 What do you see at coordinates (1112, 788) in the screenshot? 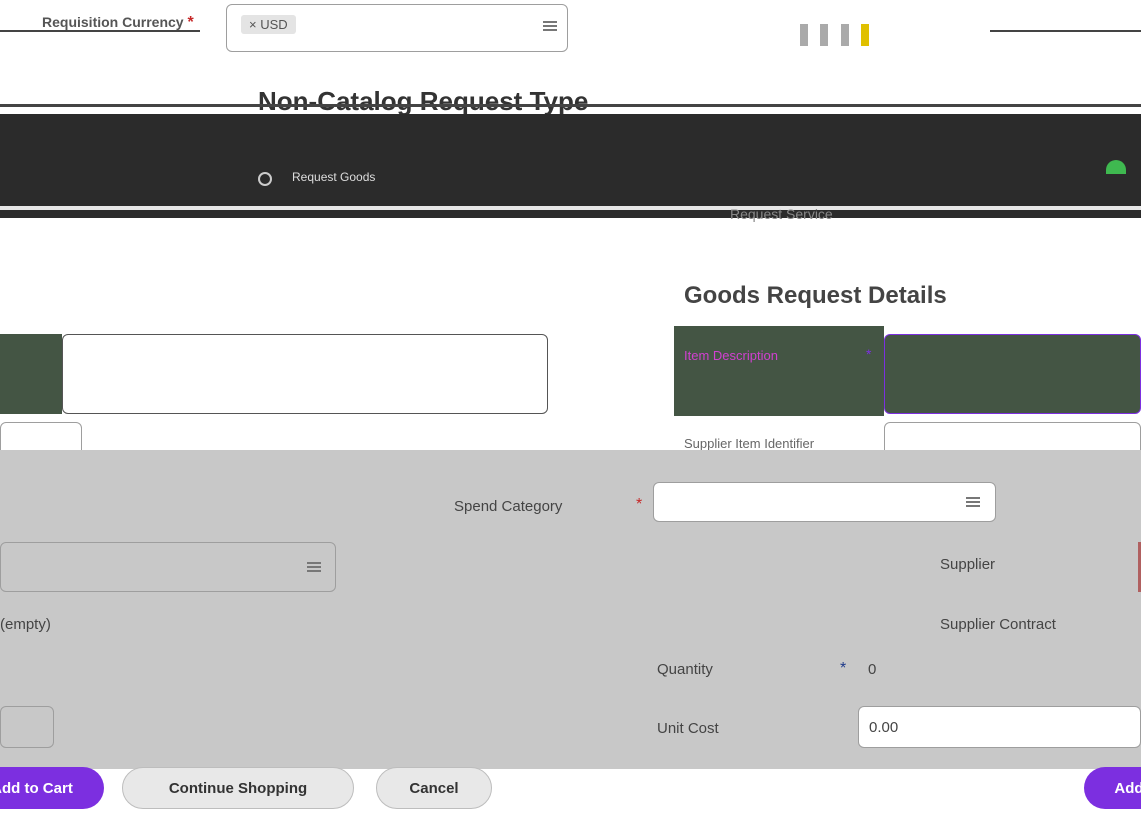
I see `add-button: Add` at bounding box center [1112, 788].